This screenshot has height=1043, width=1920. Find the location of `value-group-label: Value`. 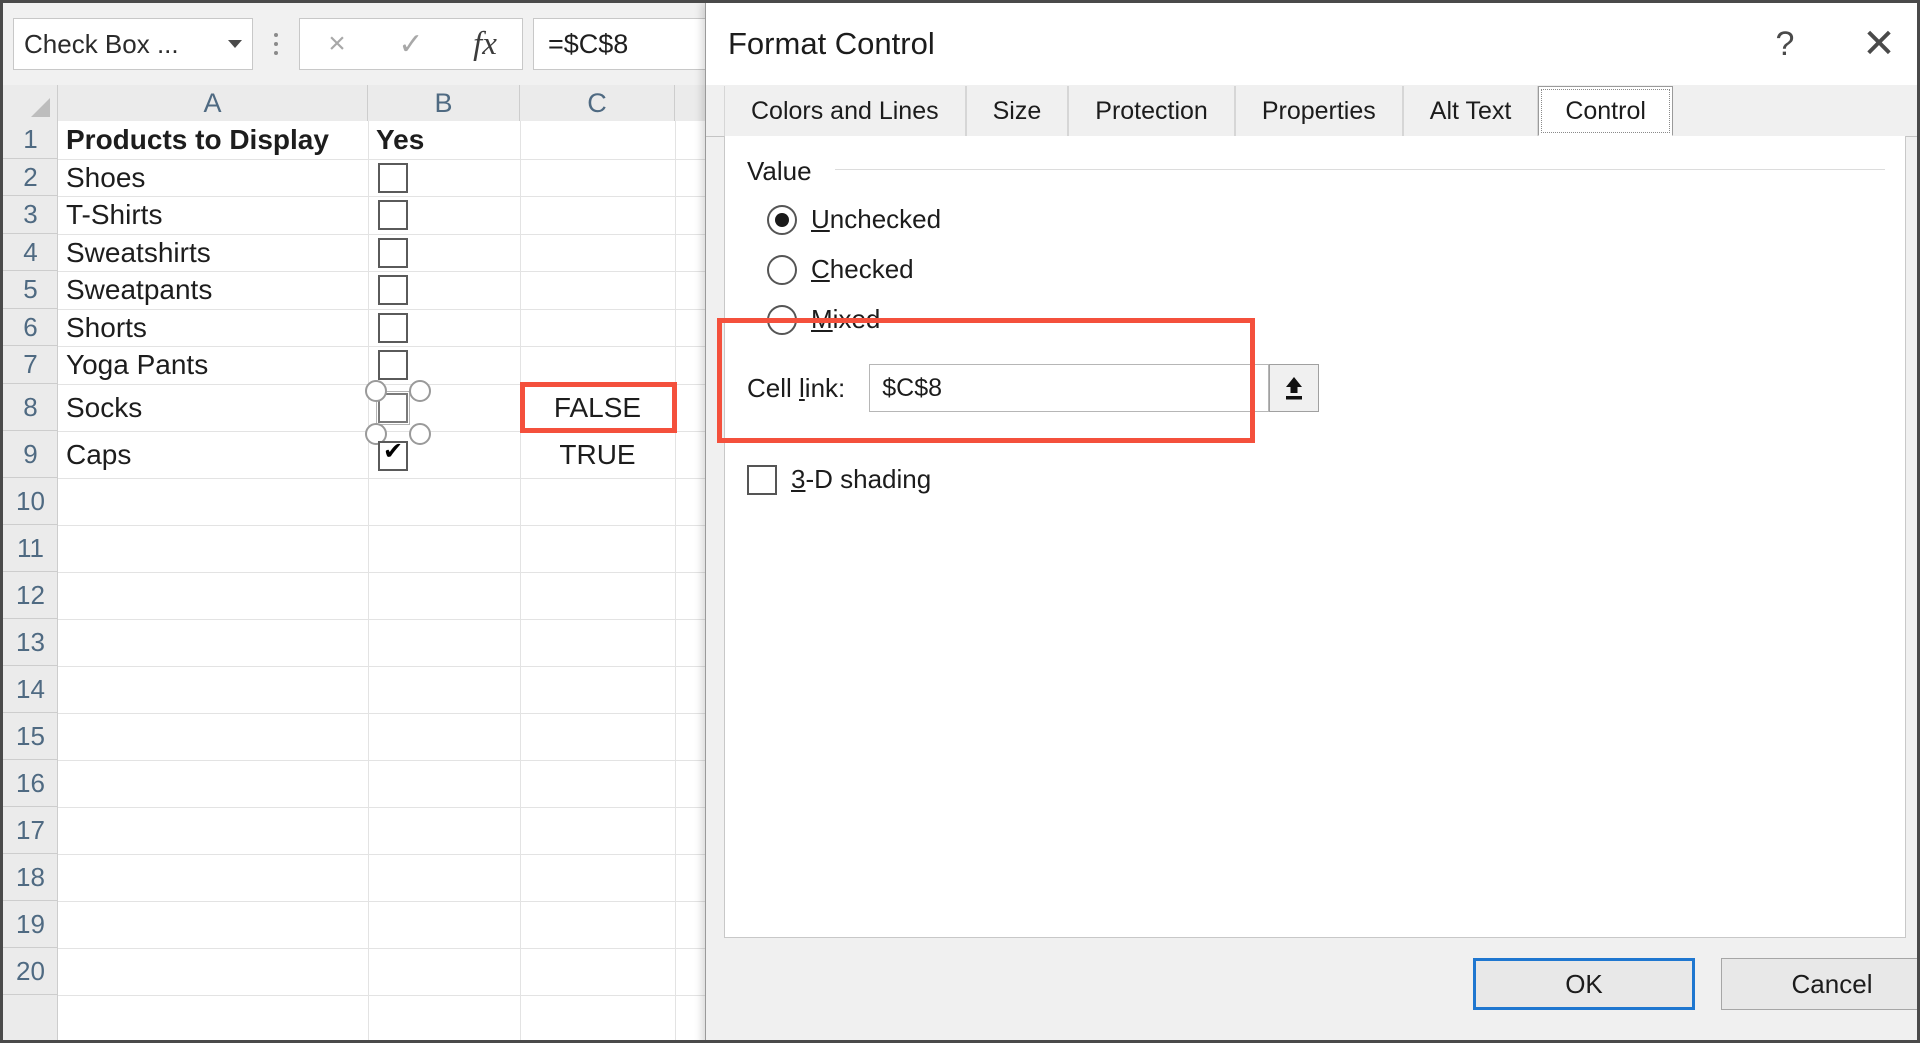

value-group-label: Value is located at coordinates (784, 171).